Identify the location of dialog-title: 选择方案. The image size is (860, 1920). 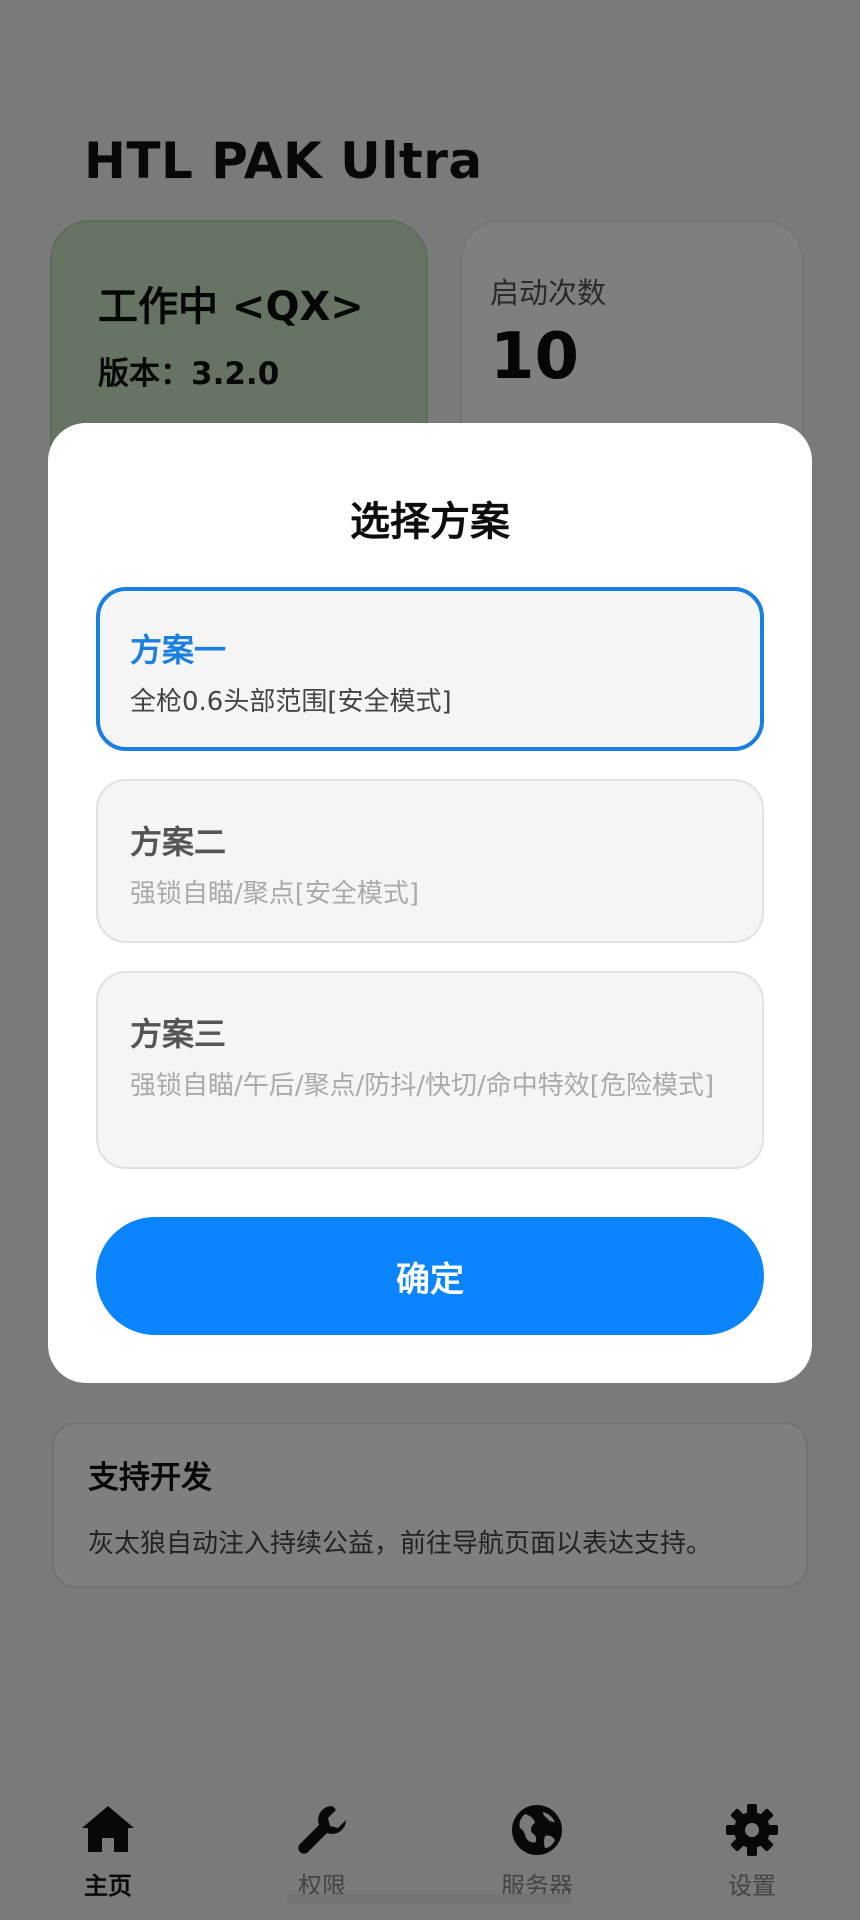
(430, 522).